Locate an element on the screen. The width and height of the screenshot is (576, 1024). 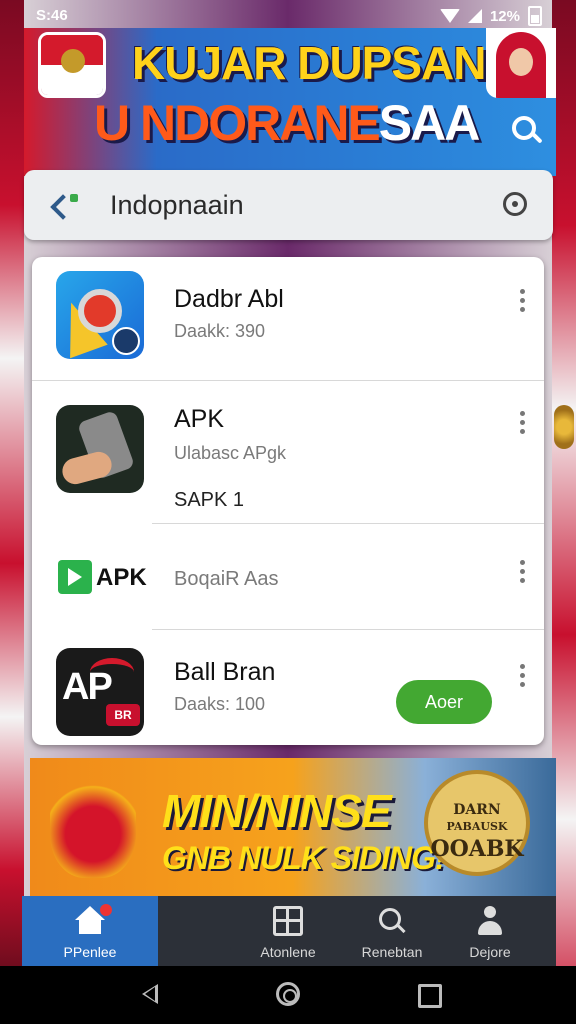
home-circle-icon is located at coordinates (288, 994).